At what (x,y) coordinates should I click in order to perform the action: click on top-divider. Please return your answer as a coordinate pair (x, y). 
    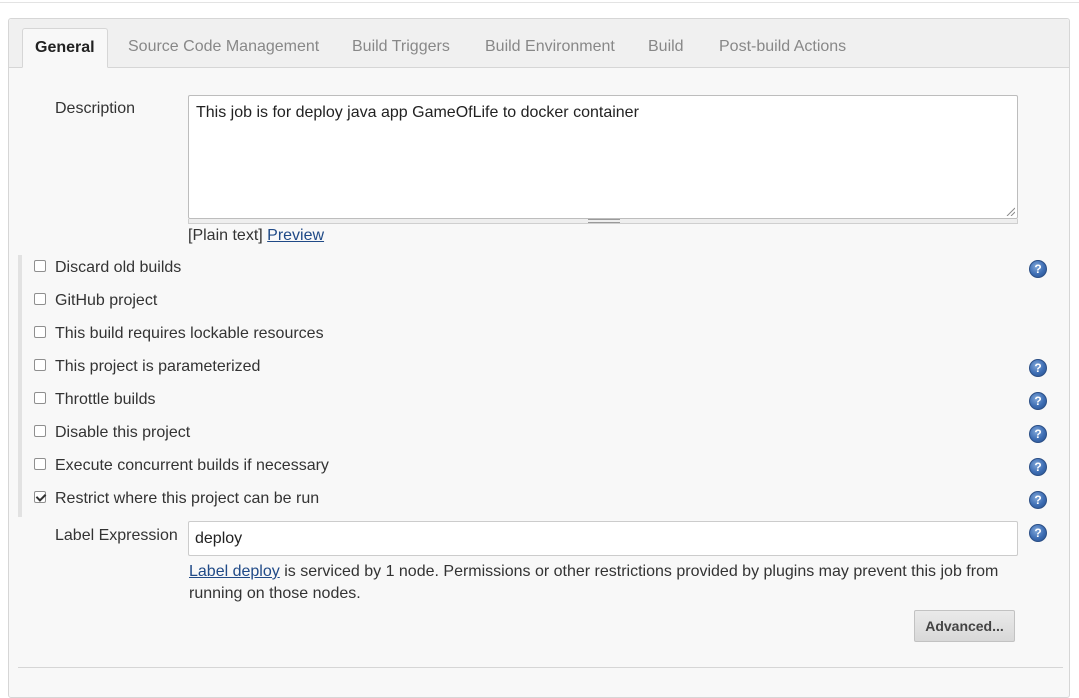
    Looking at the image, I should click on (539, 1).